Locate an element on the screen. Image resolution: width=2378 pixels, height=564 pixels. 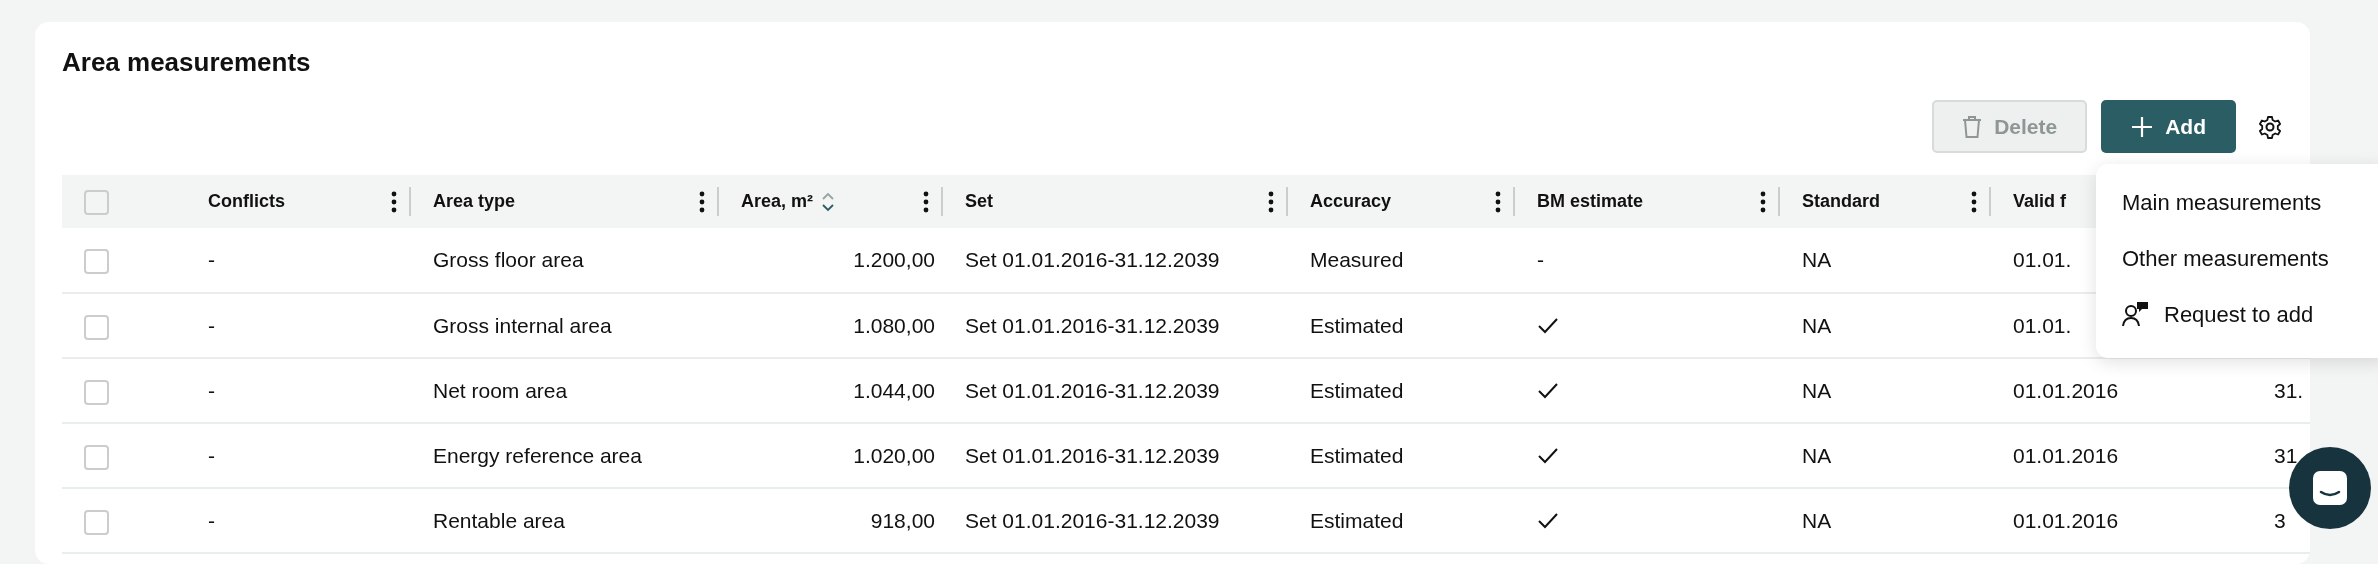
table-cell: Rentable area is located at coordinates (499, 520).